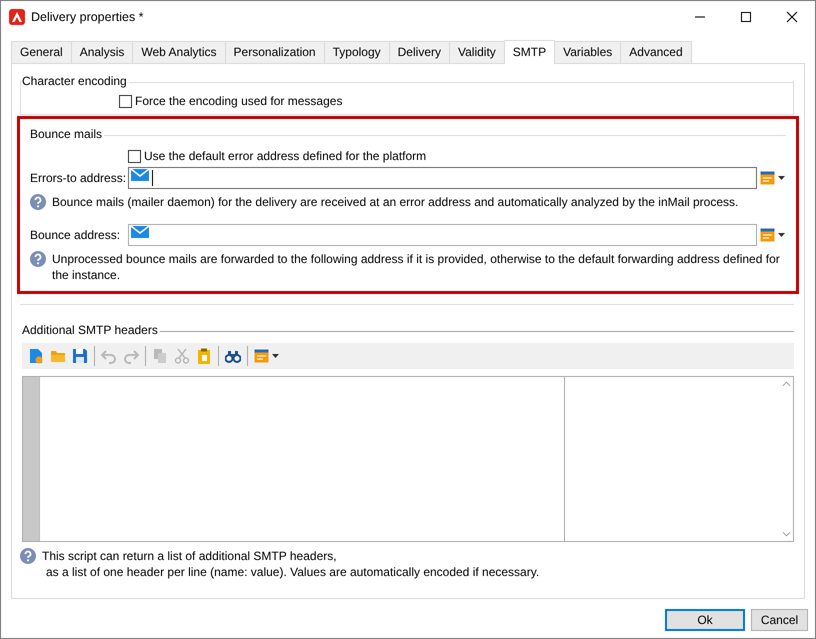  I want to click on window-title: Delivery properties *, so click(87, 17).